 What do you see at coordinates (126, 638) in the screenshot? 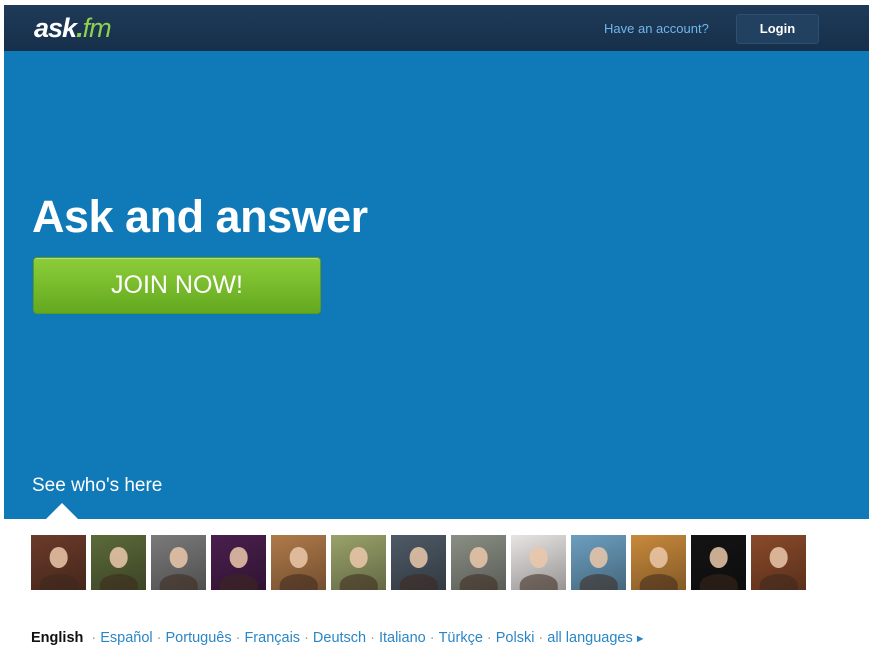
I see `language-link: Español` at bounding box center [126, 638].